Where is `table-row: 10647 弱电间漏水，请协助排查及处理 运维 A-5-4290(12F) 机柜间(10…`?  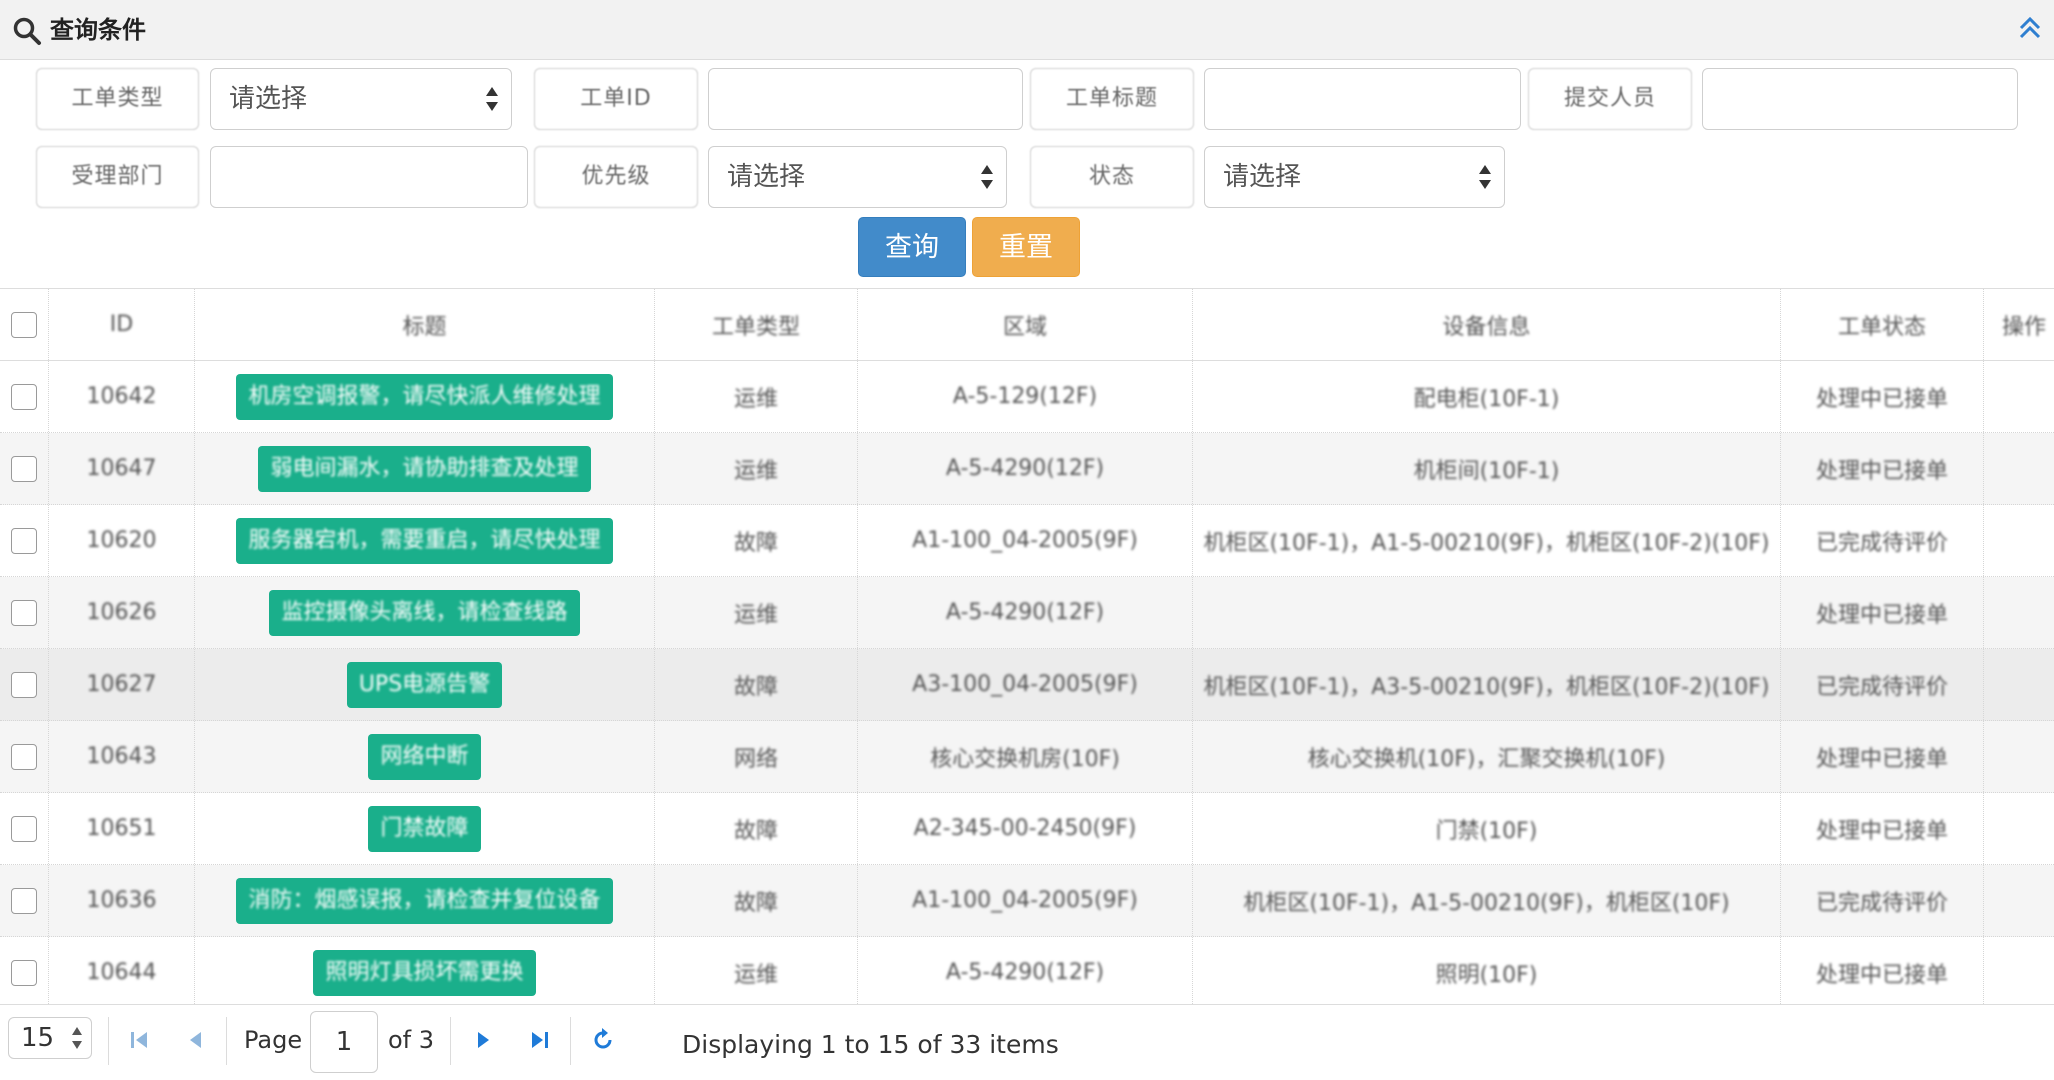
table-row: 10647 弱电间漏水，请协助排查及处理 运维 A-5-4290(12F) 机柜间(10… is located at coordinates (1027, 469).